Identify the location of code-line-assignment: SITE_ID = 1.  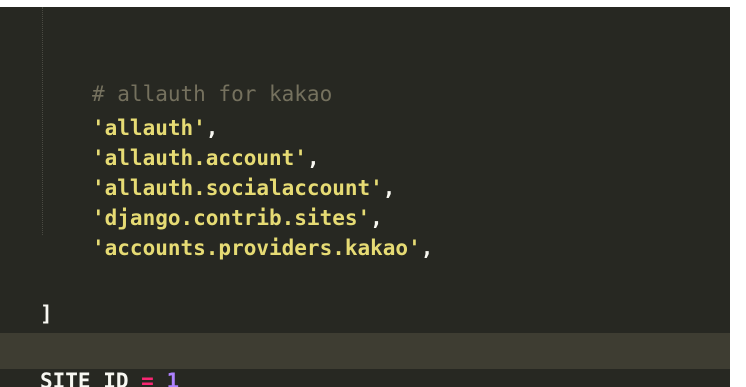
(89, 361).